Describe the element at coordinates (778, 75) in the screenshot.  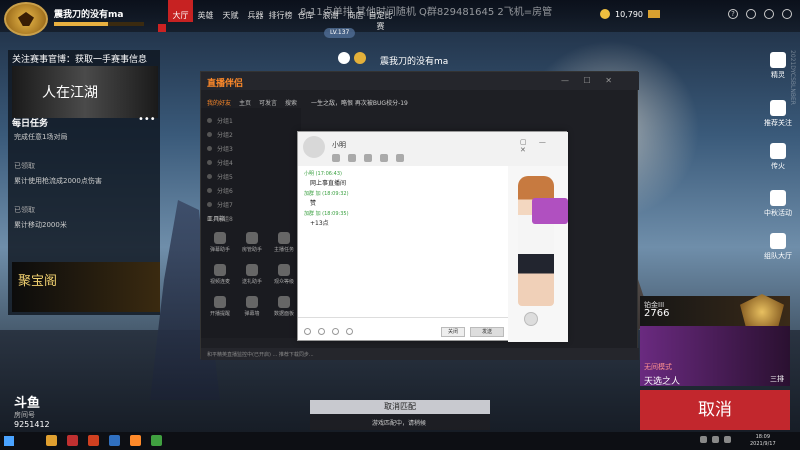
I see `menu-label: 精灵` at that location.